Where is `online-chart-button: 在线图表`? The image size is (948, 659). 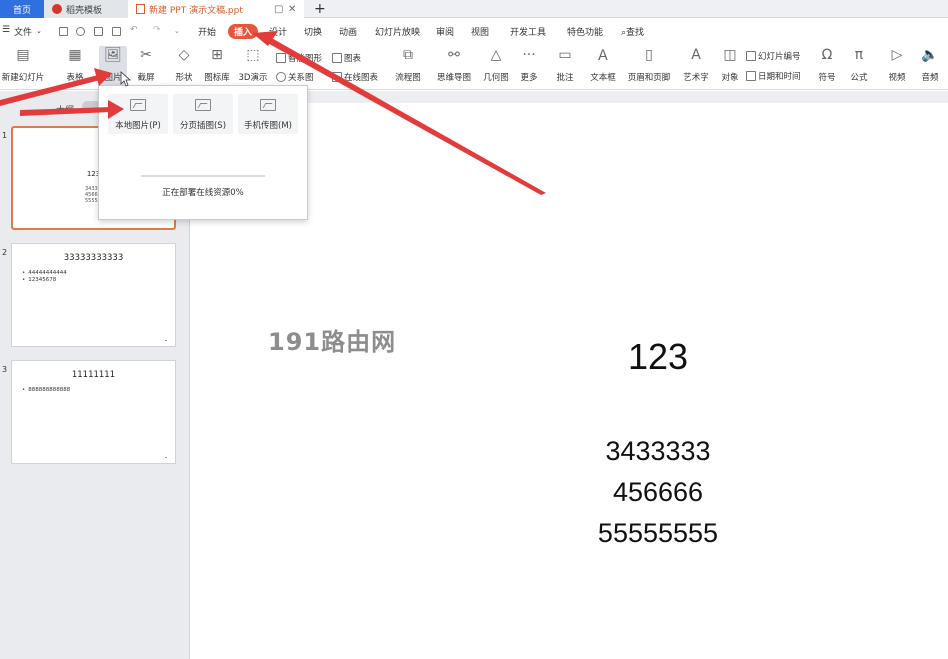 online-chart-button: 在线图表 is located at coordinates (355, 77).